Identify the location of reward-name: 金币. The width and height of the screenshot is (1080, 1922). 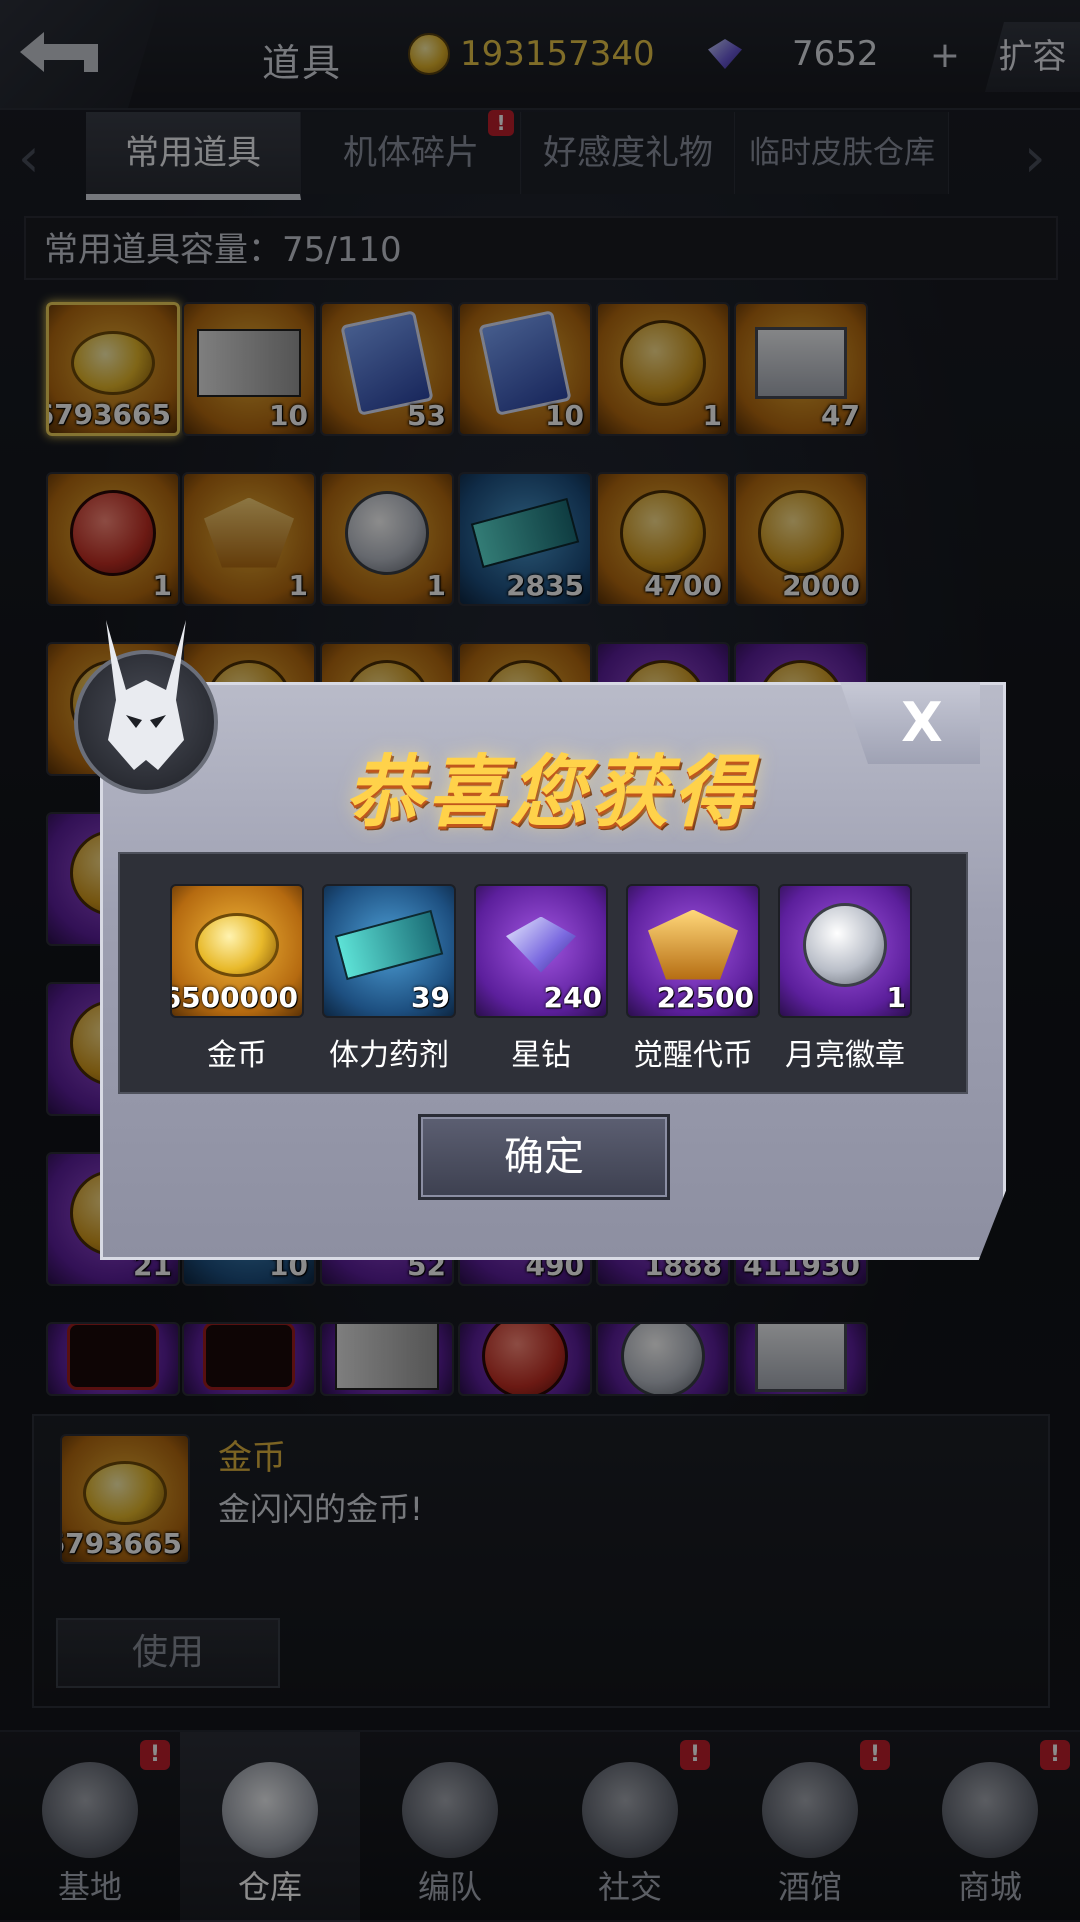
(237, 1055).